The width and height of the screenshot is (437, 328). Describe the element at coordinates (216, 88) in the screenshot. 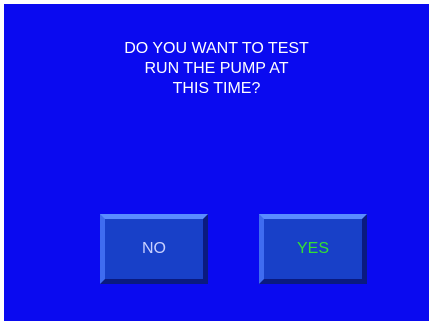

I see `prompt-line-3: THIS TIME?` at that location.